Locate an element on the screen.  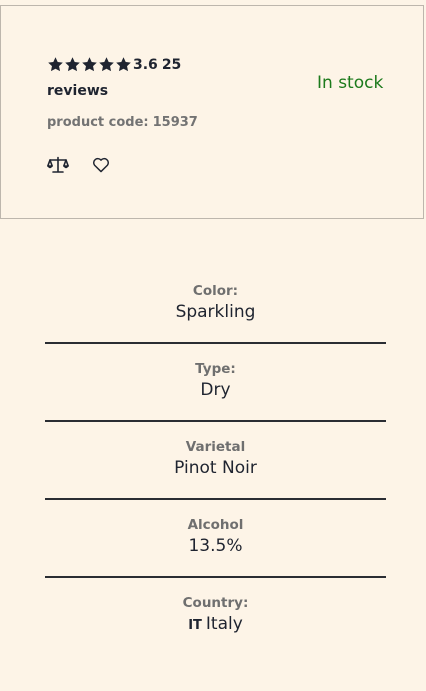
review-count: 25 is located at coordinates (171, 64).